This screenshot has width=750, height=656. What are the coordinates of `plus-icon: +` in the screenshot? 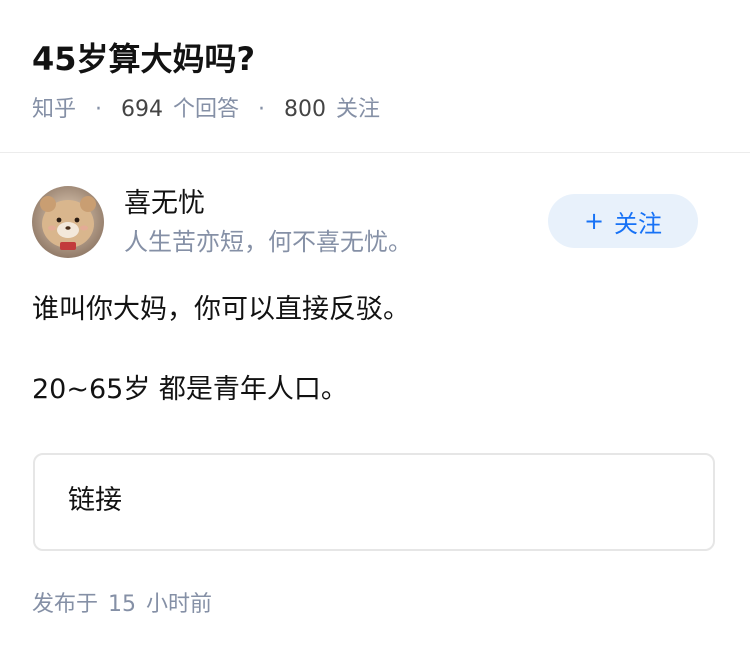 It's located at (594, 221).